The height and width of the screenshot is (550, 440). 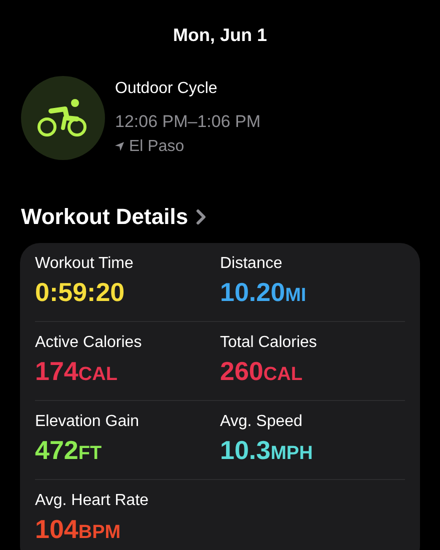 I want to click on metric-label: Total Calories, so click(x=269, y=343).